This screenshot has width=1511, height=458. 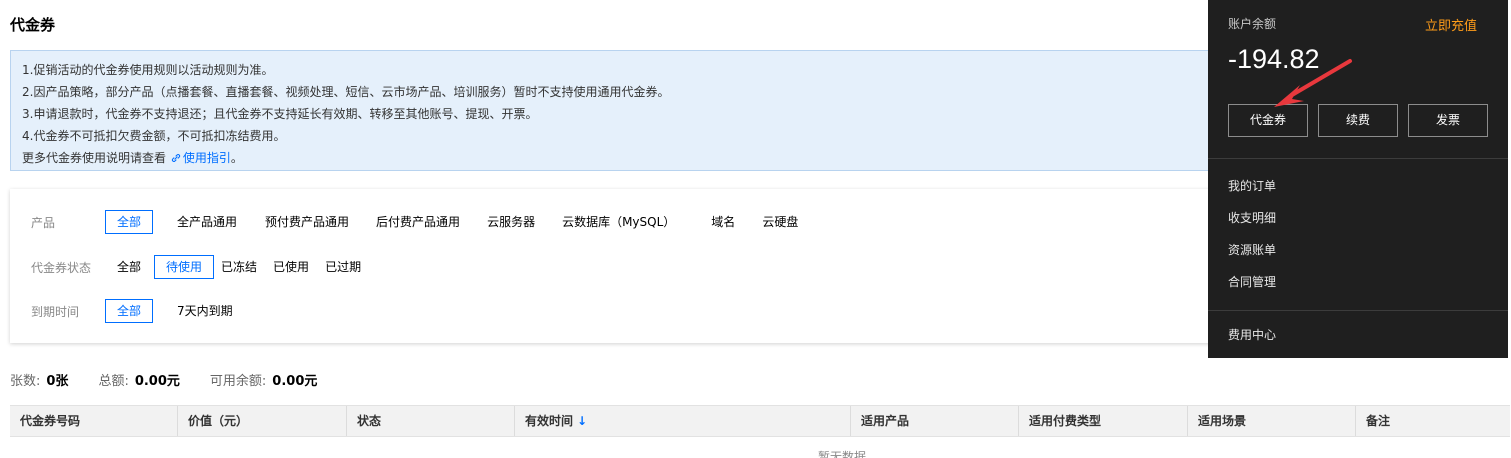 I want to click on column-header-validity: 有效时间 ↓, so click(x=683, y=421).